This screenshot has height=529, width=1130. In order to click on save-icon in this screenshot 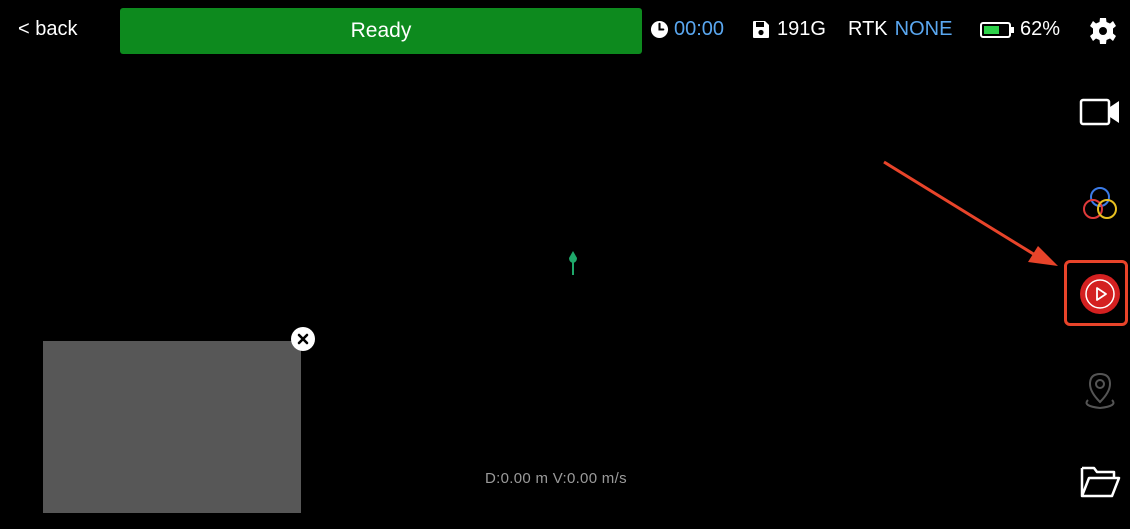, I will do `click(761, 29)`.